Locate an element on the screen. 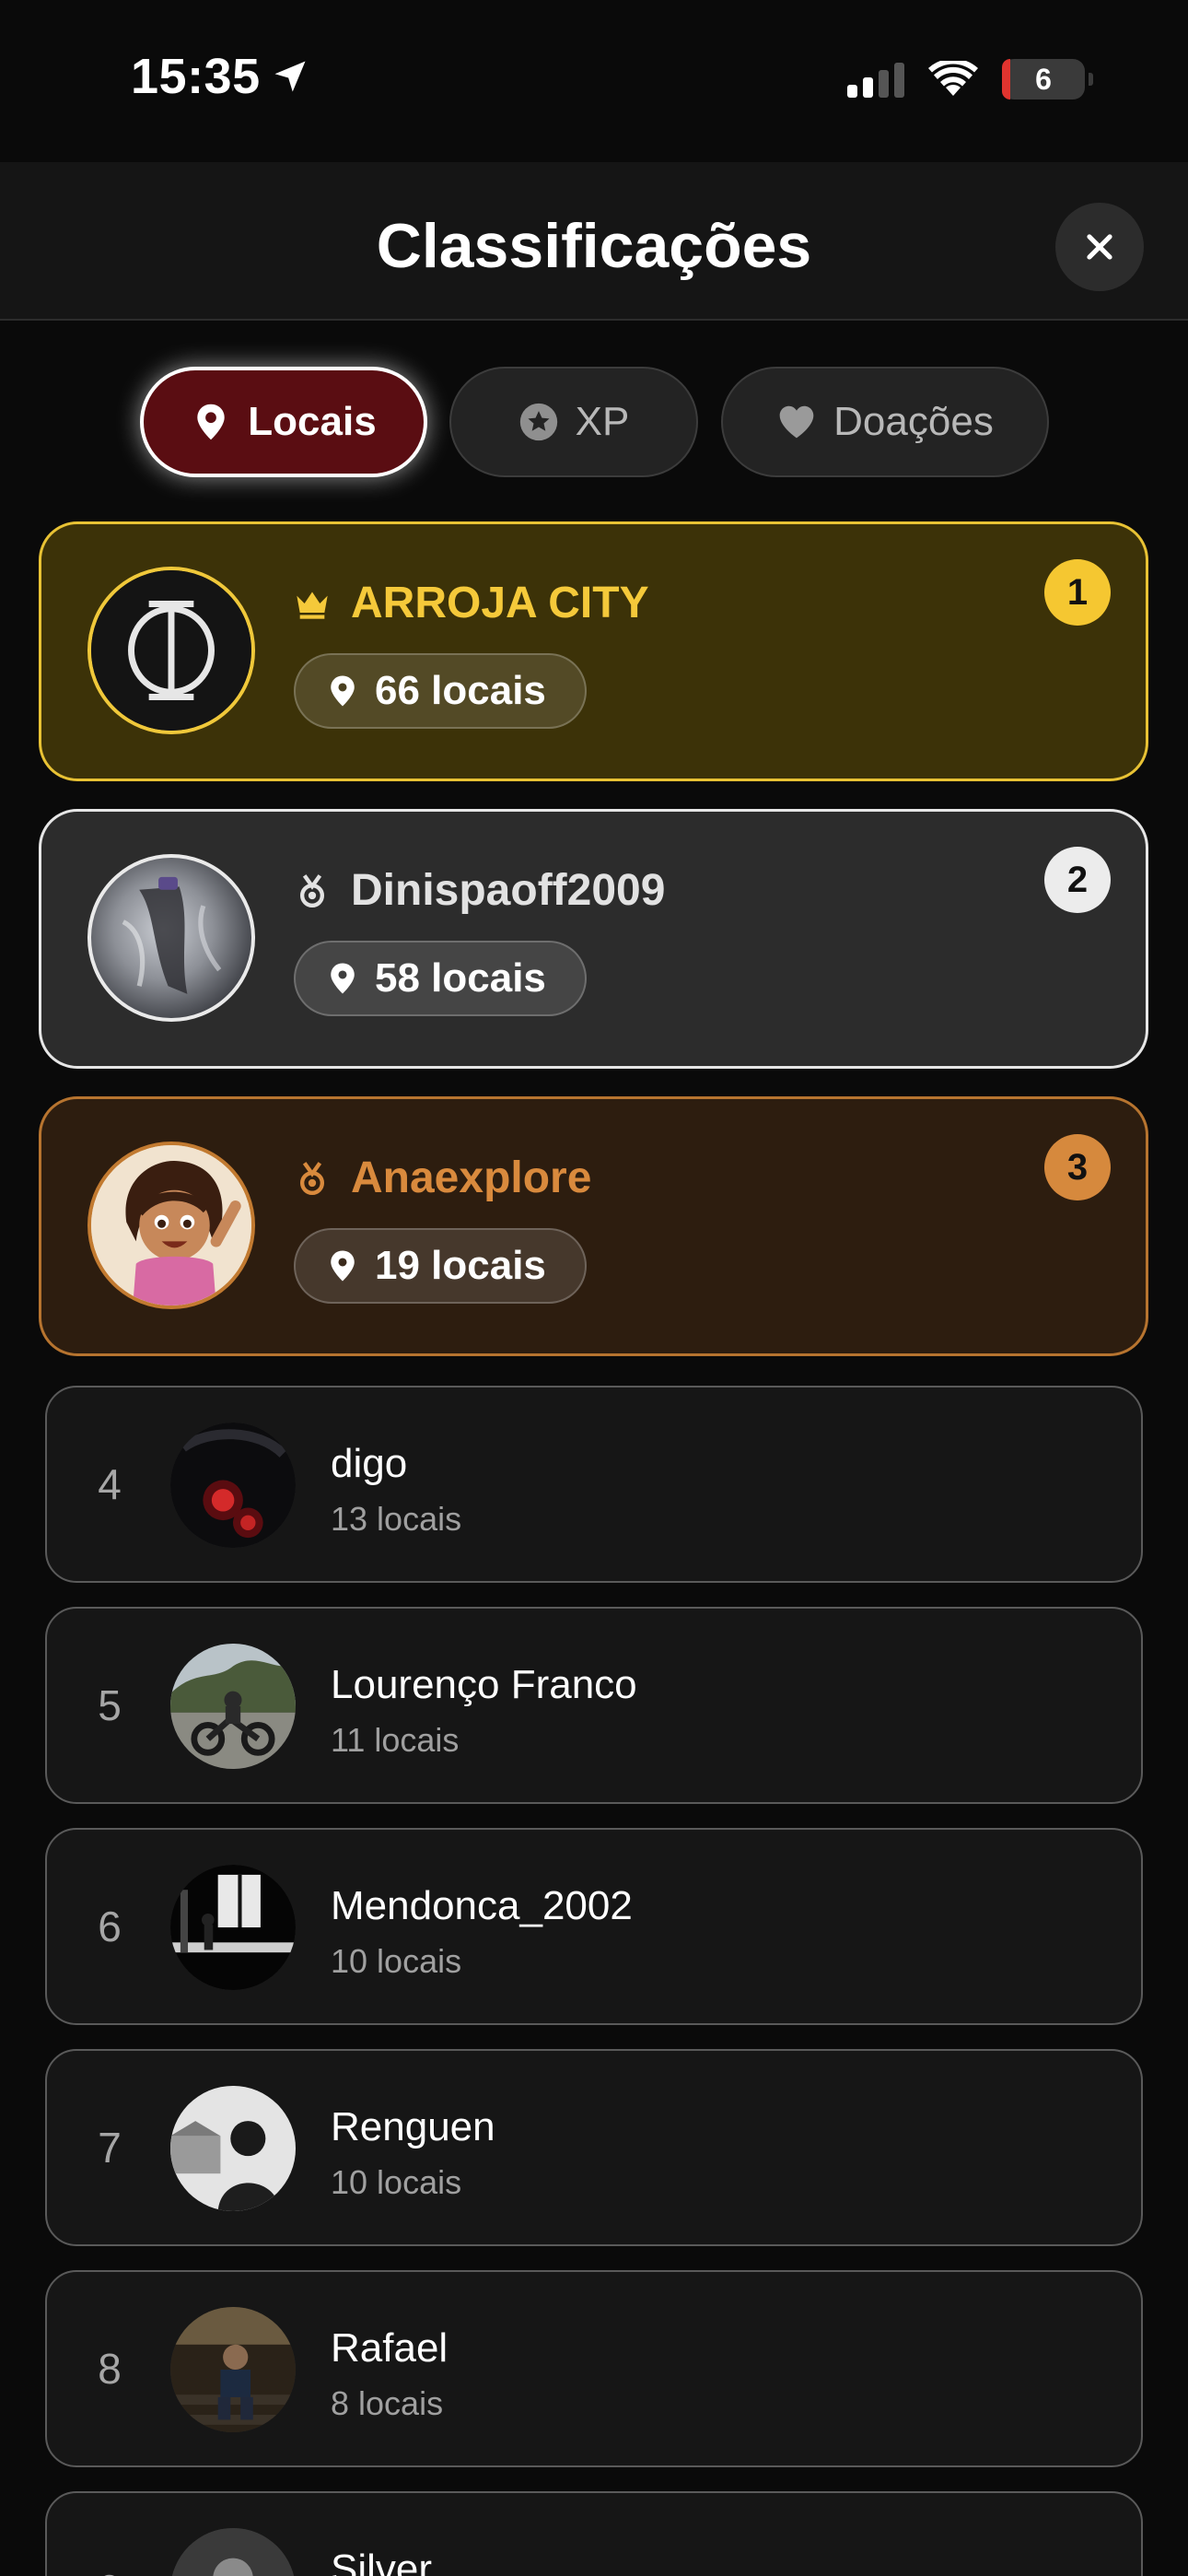 The image size is (1188, 2576). locais-count-pill: 19 locais is located at coordinates (440, 1266).